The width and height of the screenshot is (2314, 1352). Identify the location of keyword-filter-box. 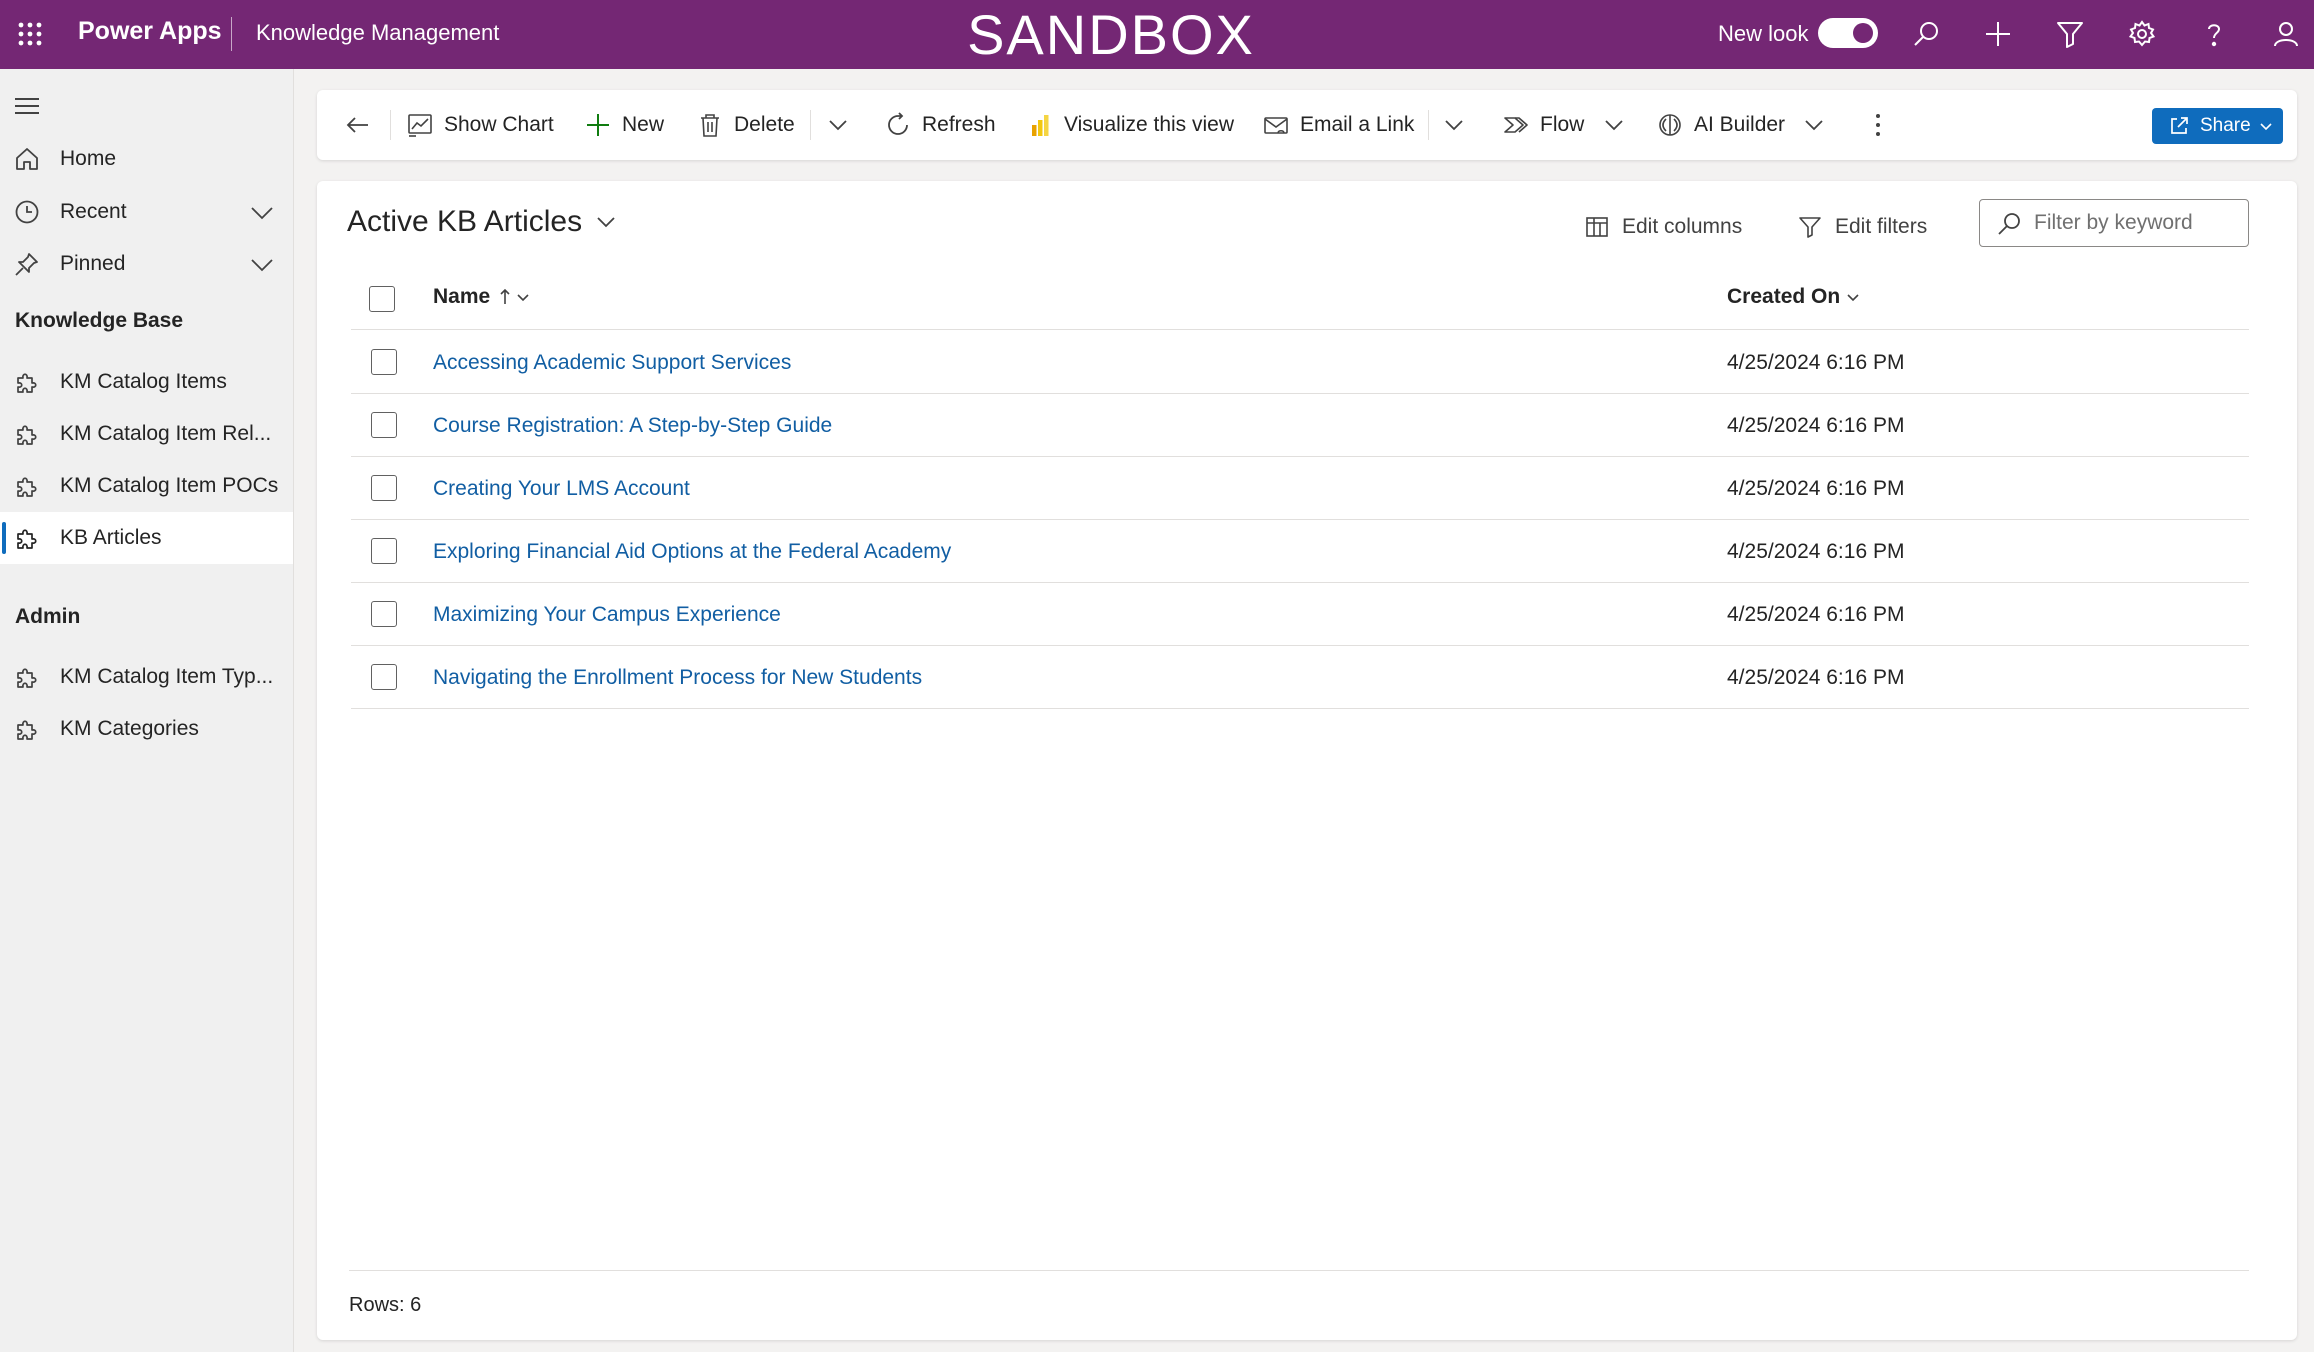
(2114, 223).